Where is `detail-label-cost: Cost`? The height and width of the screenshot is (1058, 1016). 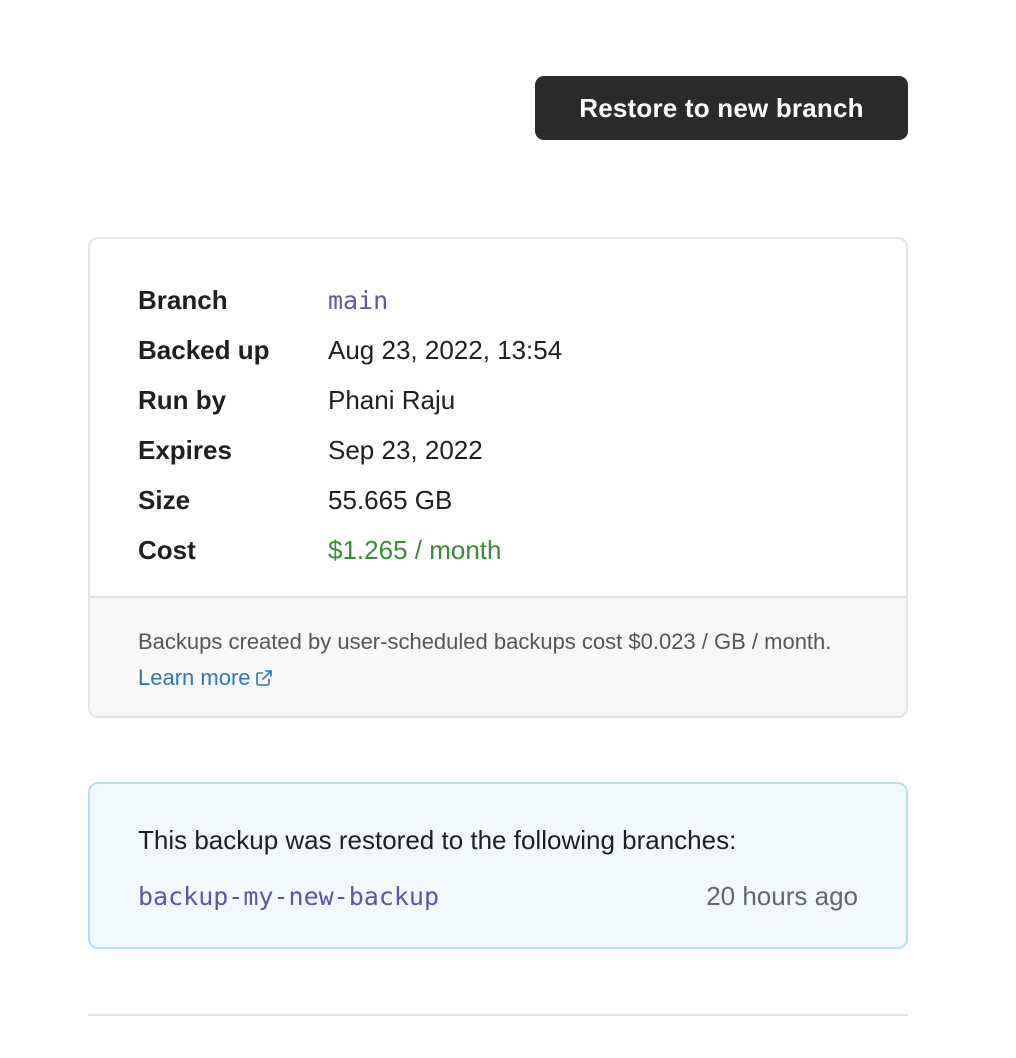 detail-label-cost: Cost is located at coordinates (167, 549).